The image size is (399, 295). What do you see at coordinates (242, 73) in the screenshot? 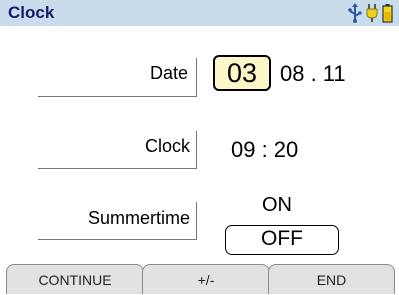
I see `day-field: 03` at bounding box center [242, 73].